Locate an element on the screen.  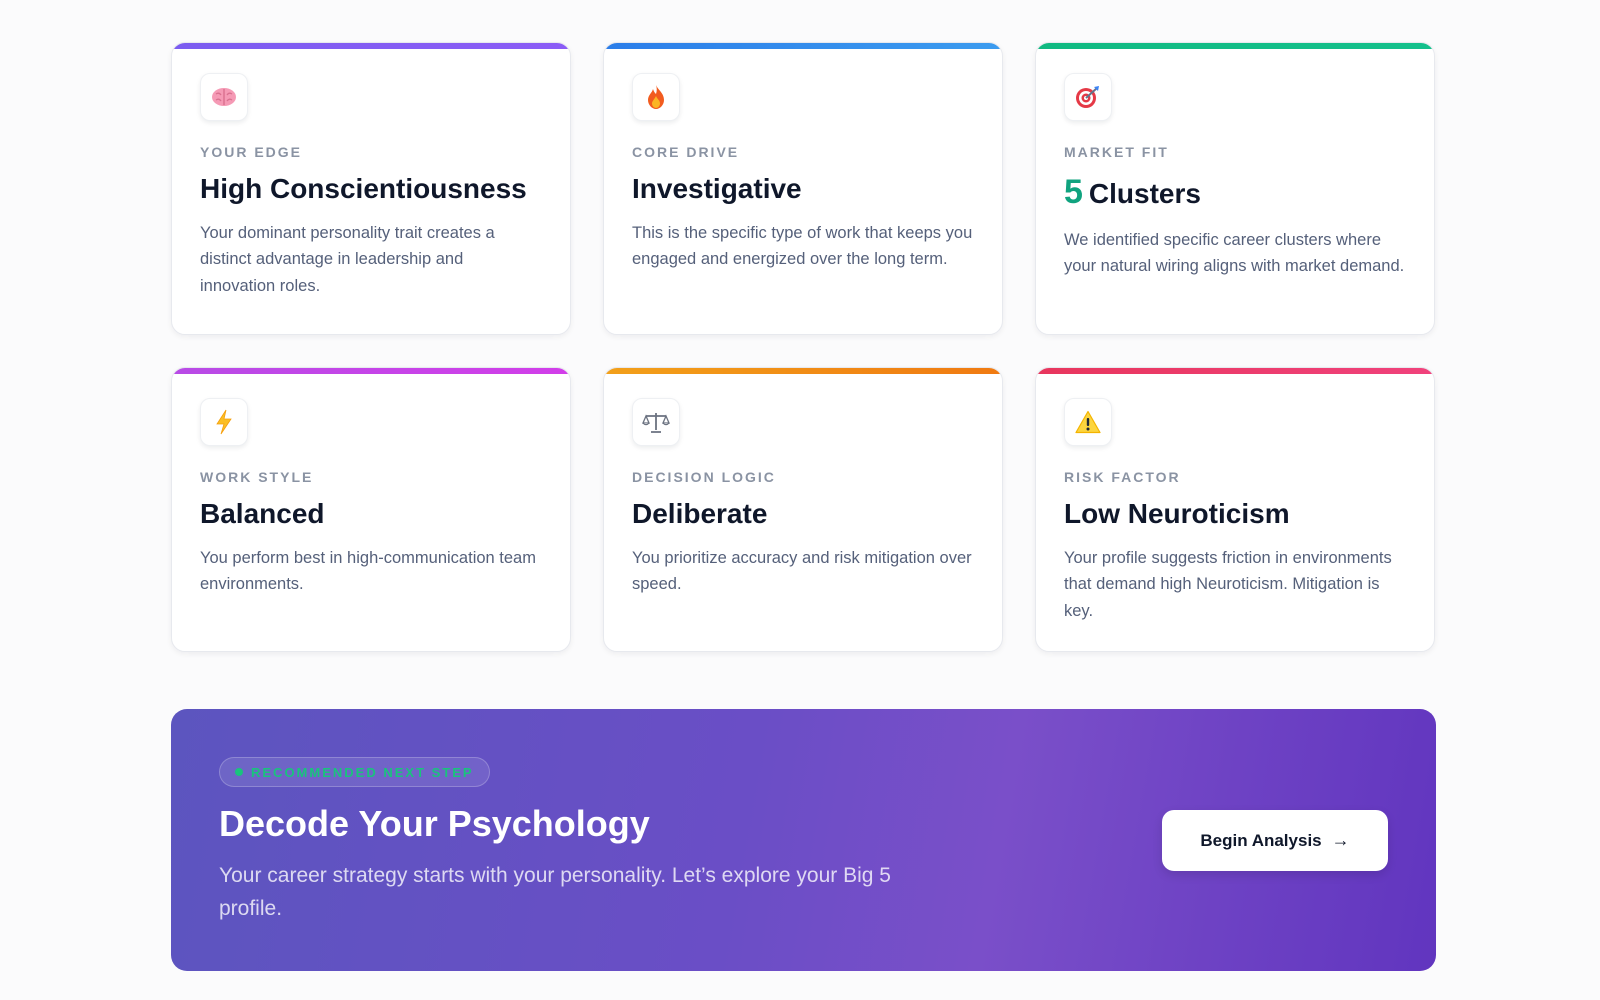
card-eyebrow: YOUR EDGE is located at coordinates (251, 152).